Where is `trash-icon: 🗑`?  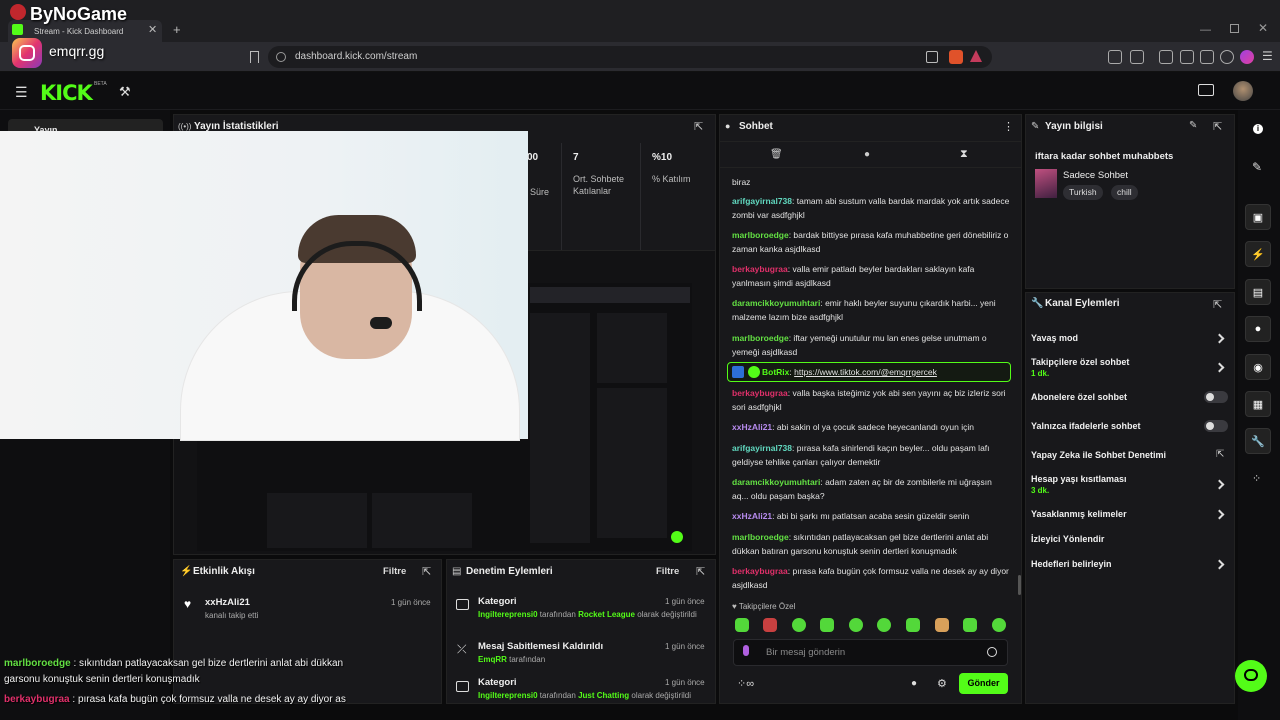 trash-icon: 🗑 is located at coordinates (776, 154).